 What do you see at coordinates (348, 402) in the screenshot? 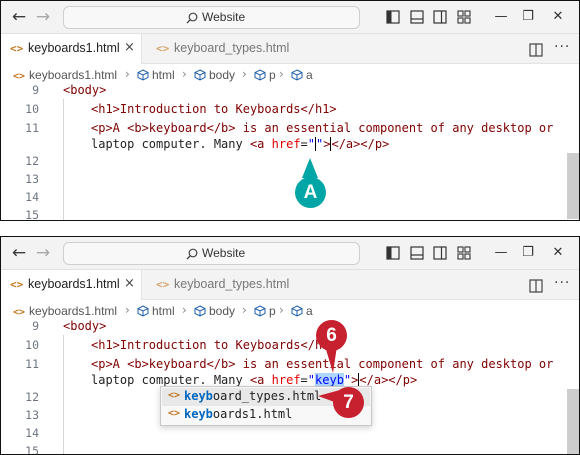
I see `callout-7: 7` at bounding box center [348, 402].